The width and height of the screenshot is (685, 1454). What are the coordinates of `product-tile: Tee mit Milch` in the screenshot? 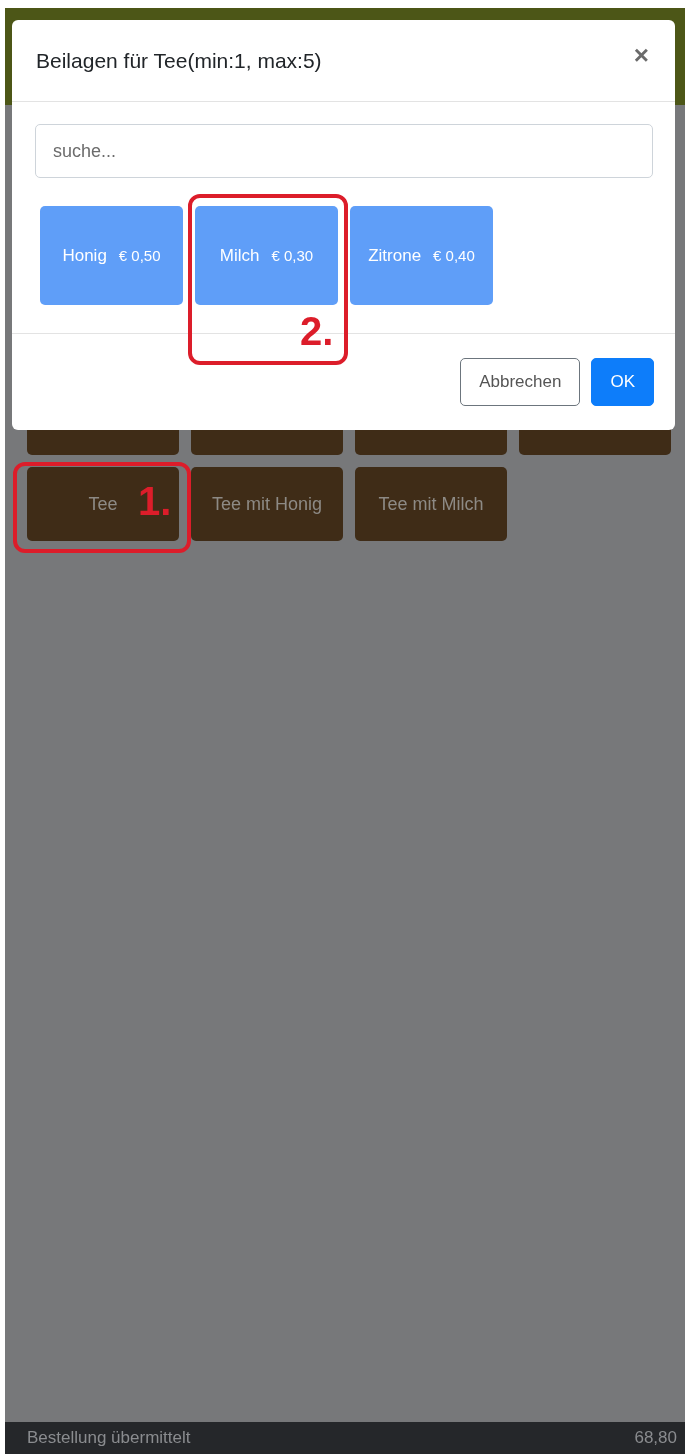 It's located at (431, 504).